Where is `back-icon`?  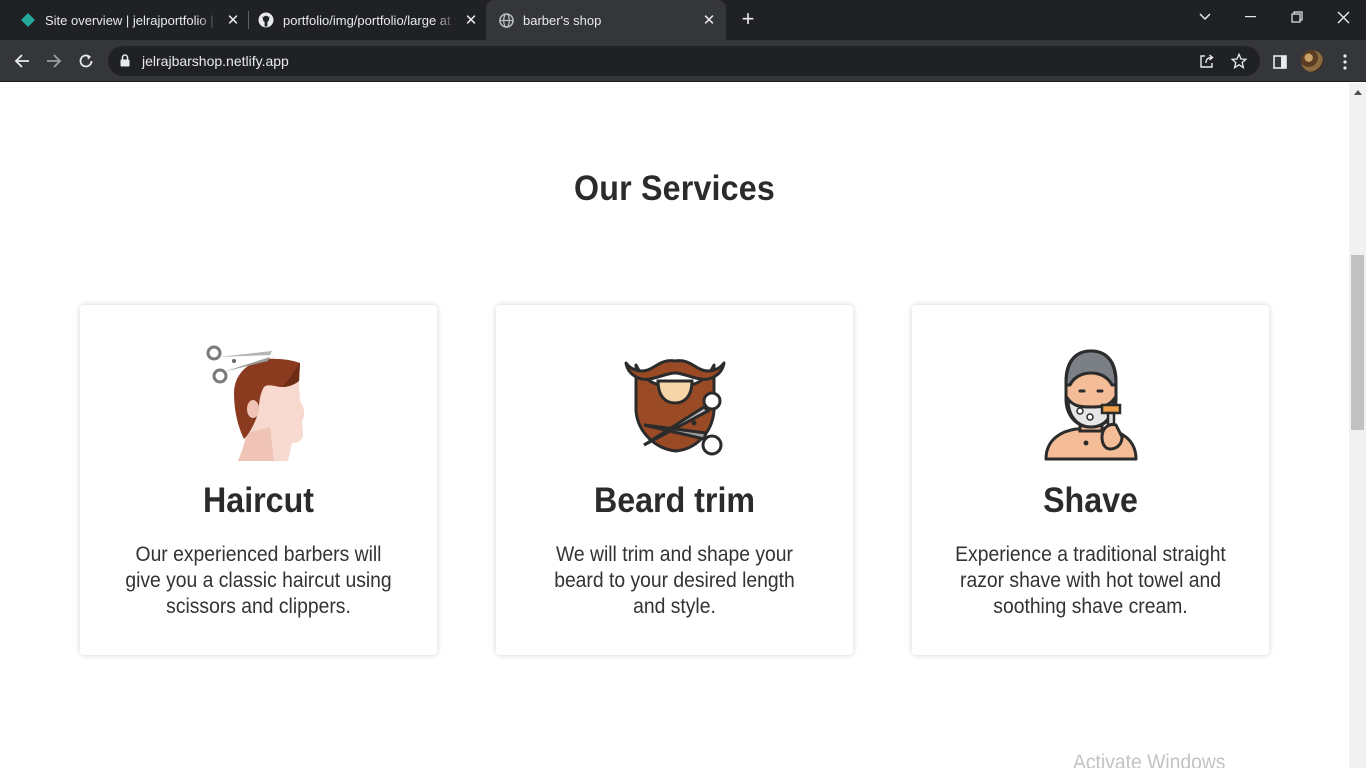 back-icon is located at coordinates (22, 61).